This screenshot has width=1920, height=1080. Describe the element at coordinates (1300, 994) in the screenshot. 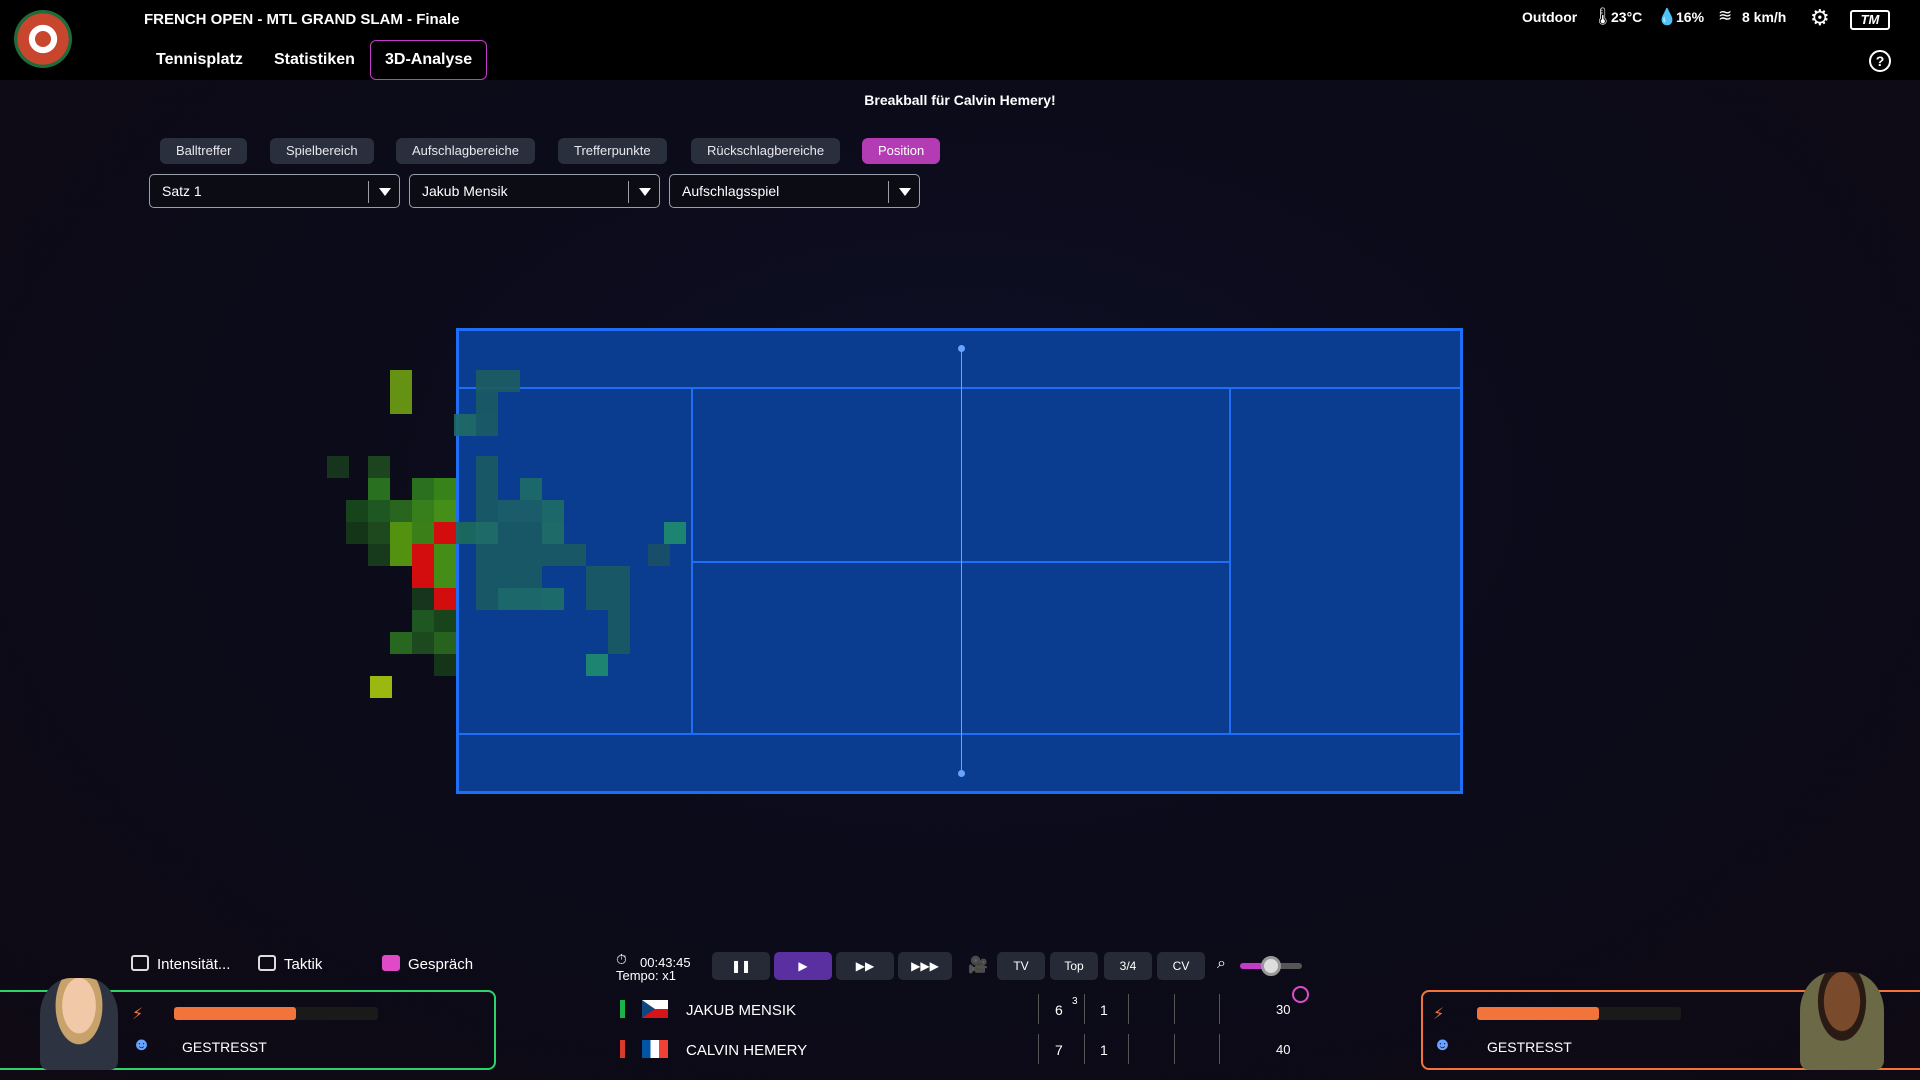

I see `timer-icon` at that location.